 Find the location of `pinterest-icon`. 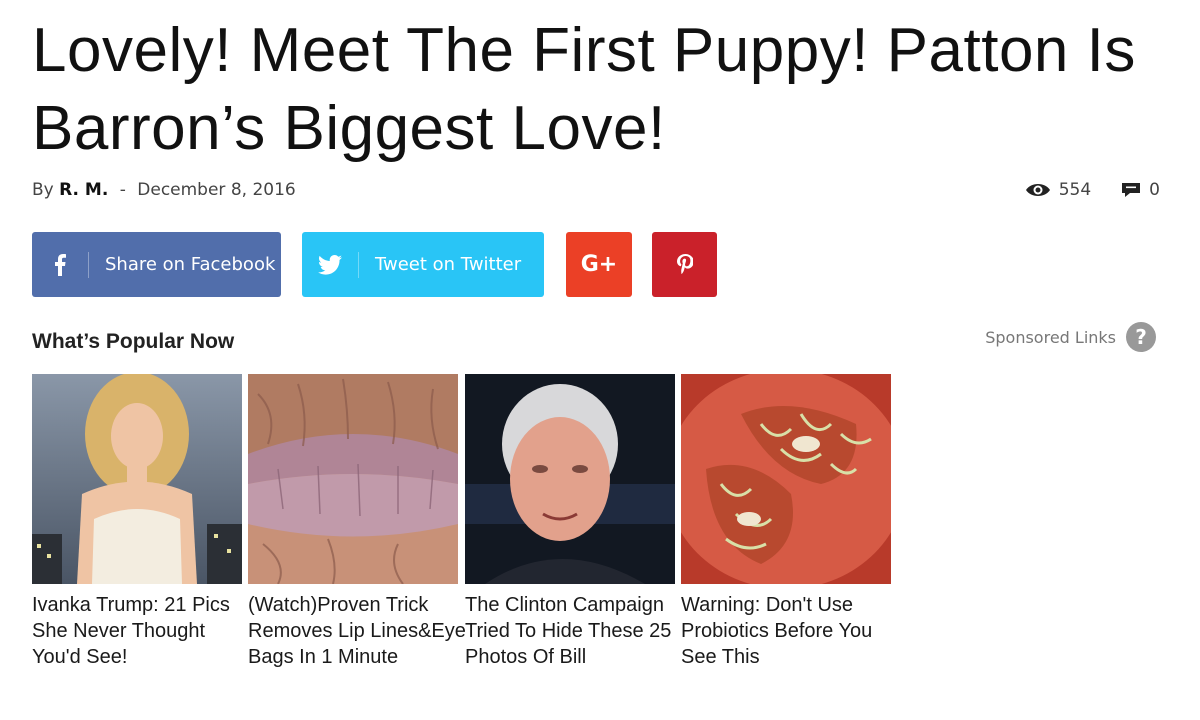

pinterest-icon is located at coordinates (684, 263).